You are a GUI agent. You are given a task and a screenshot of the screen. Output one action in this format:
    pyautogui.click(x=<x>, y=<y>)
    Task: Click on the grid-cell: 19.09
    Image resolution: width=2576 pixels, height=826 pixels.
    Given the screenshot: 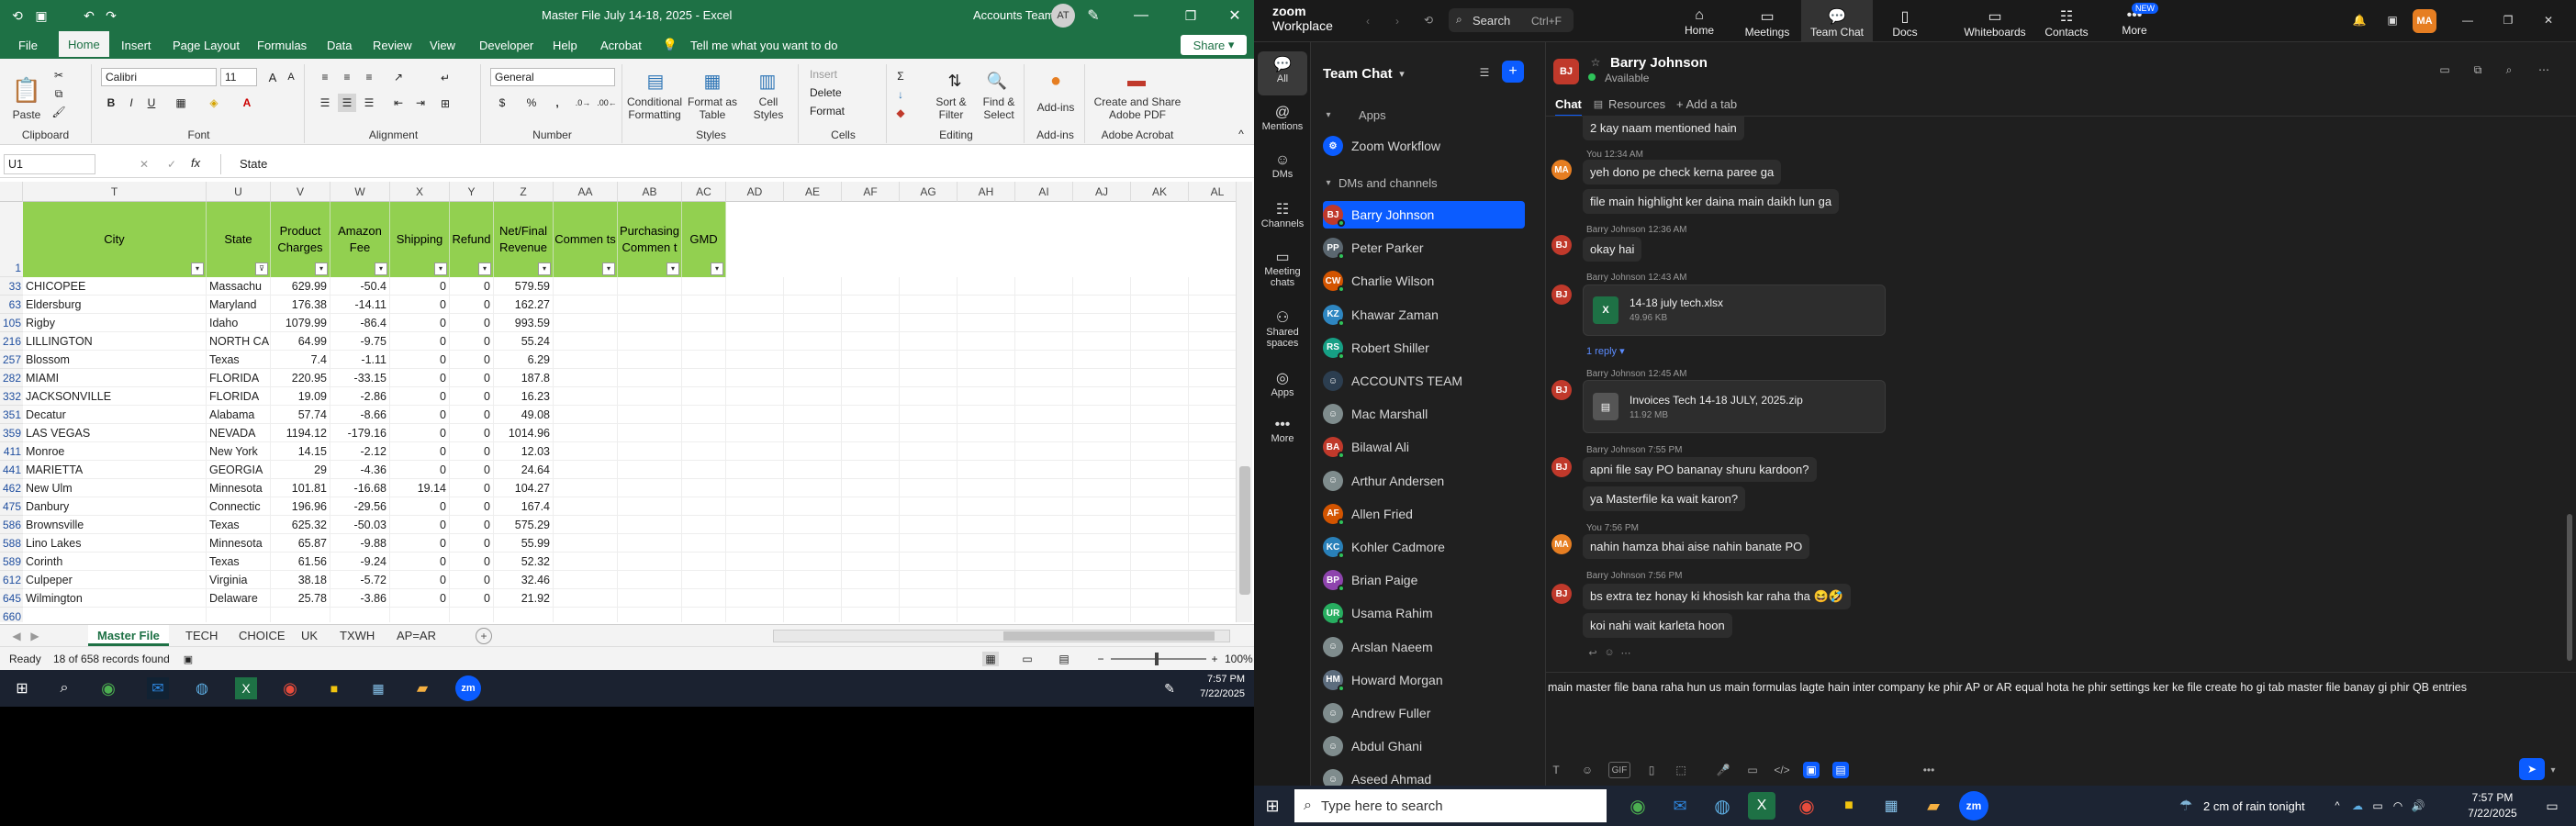 What is the action you would take?
    pyautogui.click(x=300, y=396)
    